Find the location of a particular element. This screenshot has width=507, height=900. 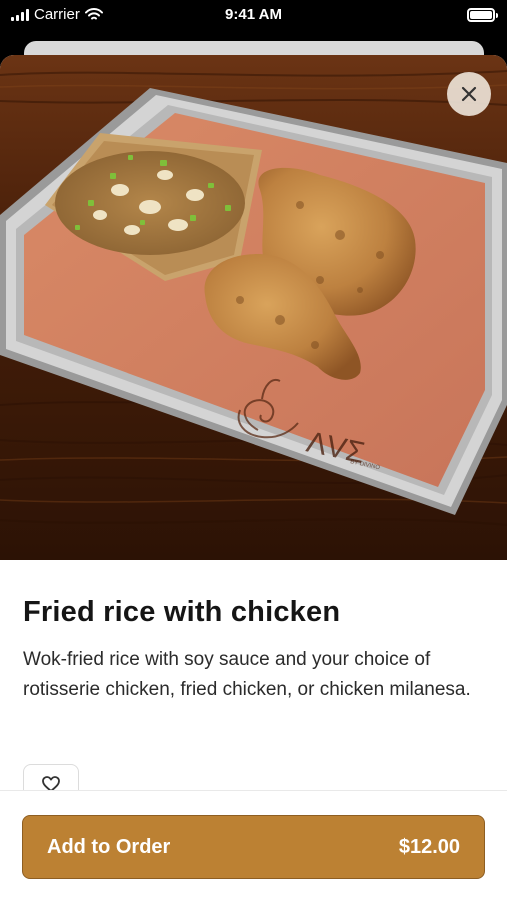

close-button is located at coordinates (469, 94).